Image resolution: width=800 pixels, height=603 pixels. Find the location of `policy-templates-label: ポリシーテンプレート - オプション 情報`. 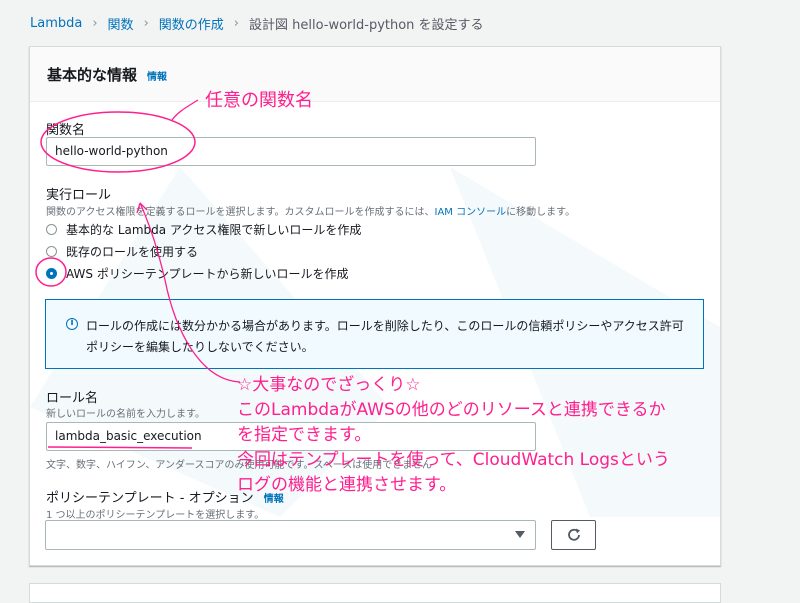

policy-templates-label: ポリシーテンプレート - オプション 情報 is located at coordinates (165, 496).